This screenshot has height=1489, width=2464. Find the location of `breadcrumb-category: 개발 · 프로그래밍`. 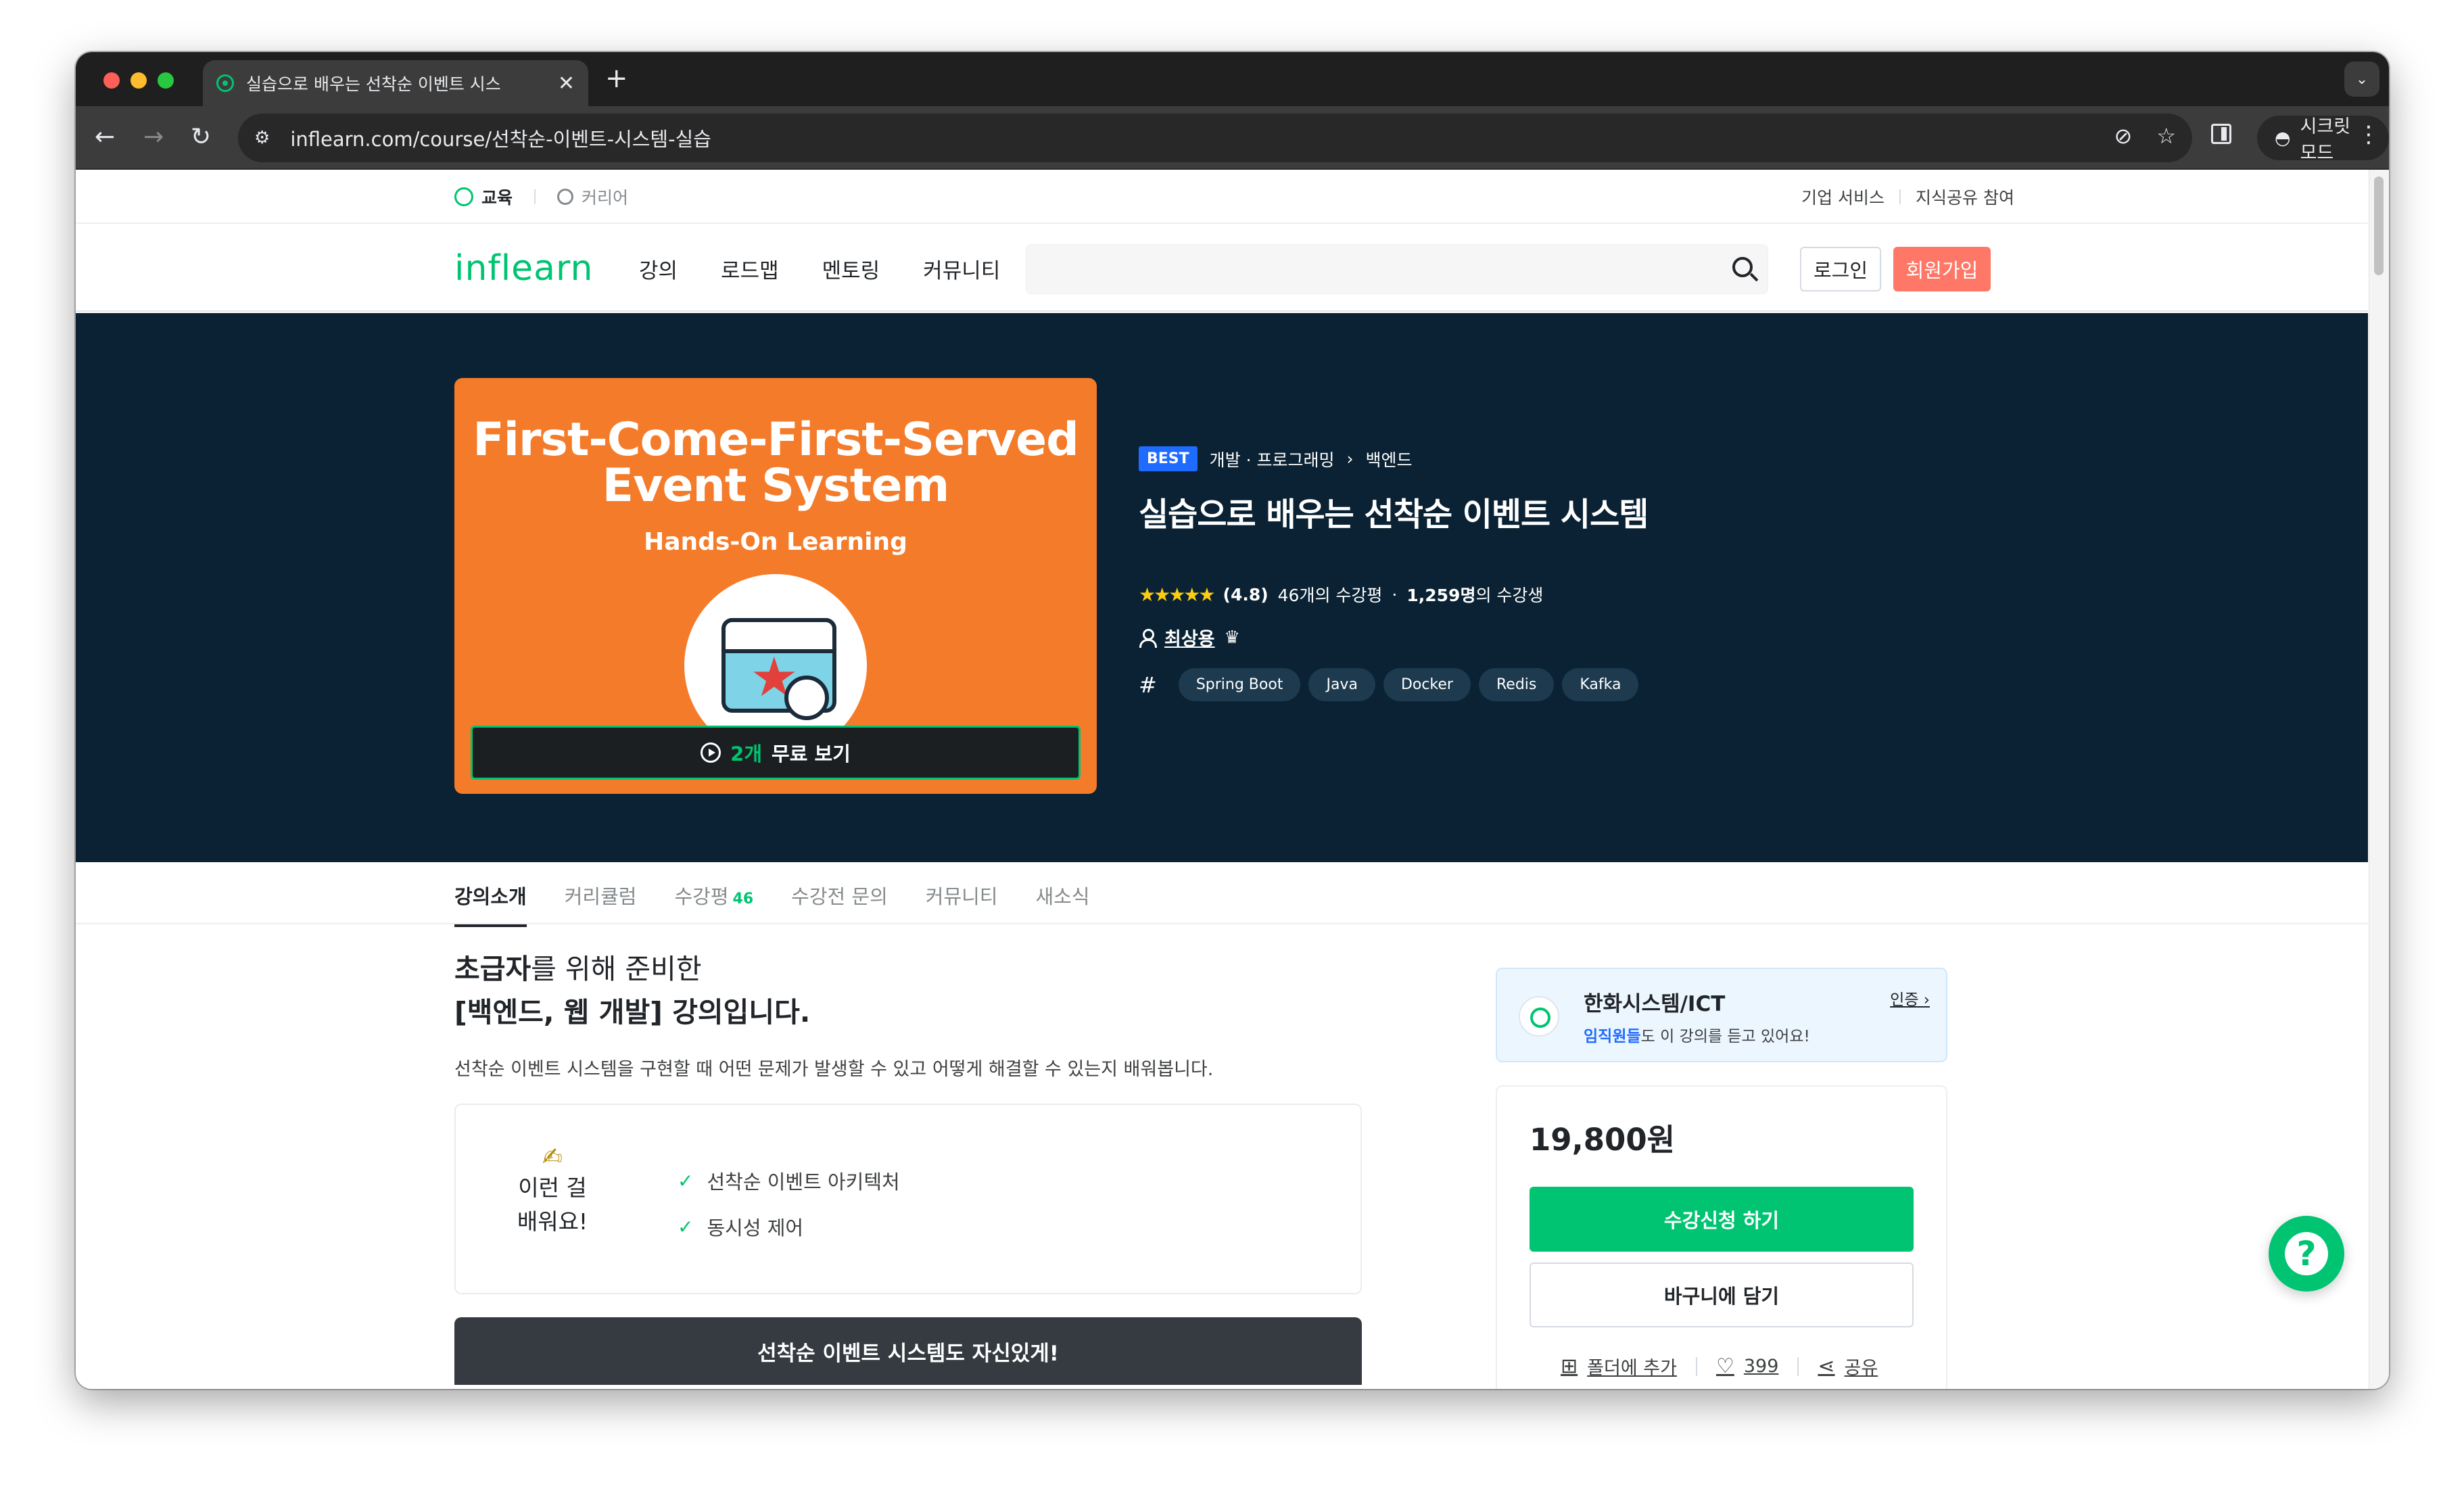

breadcrumb-category: 개발 · 프로그래밍 is located at coordinates (1272, 459).